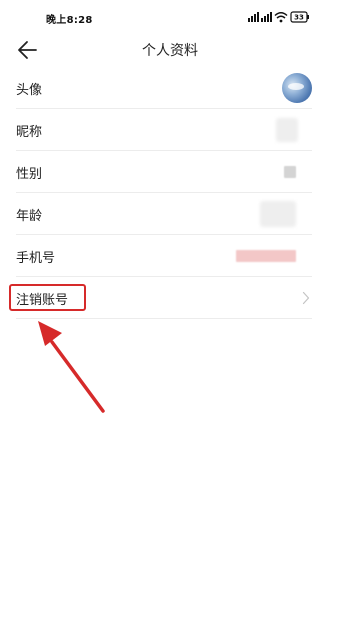 Image resolution: width=340 pixels, height=631 pixels. Describe the element at coordinates (29, 90) in the screenshot. I see `row-label-avatar: 头像` at that location.